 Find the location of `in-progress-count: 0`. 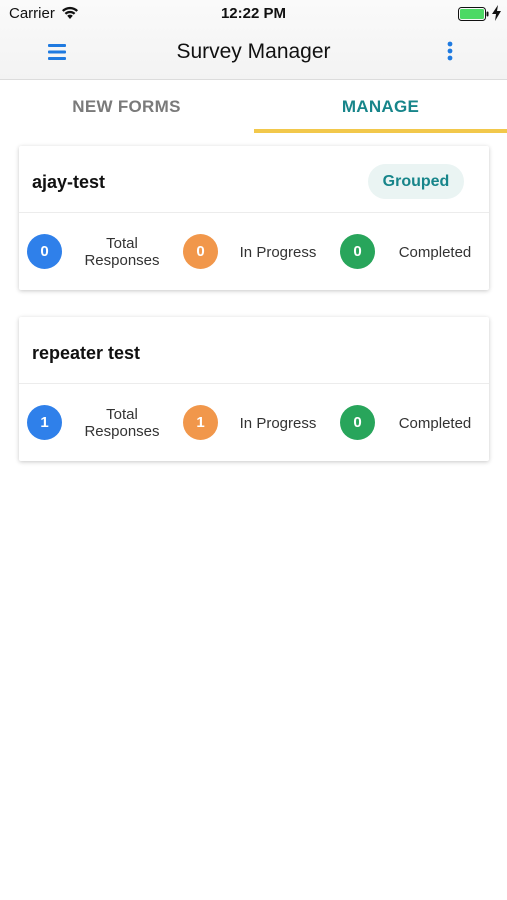

in-progress-count: 0 is located at coordinates (200, 251).